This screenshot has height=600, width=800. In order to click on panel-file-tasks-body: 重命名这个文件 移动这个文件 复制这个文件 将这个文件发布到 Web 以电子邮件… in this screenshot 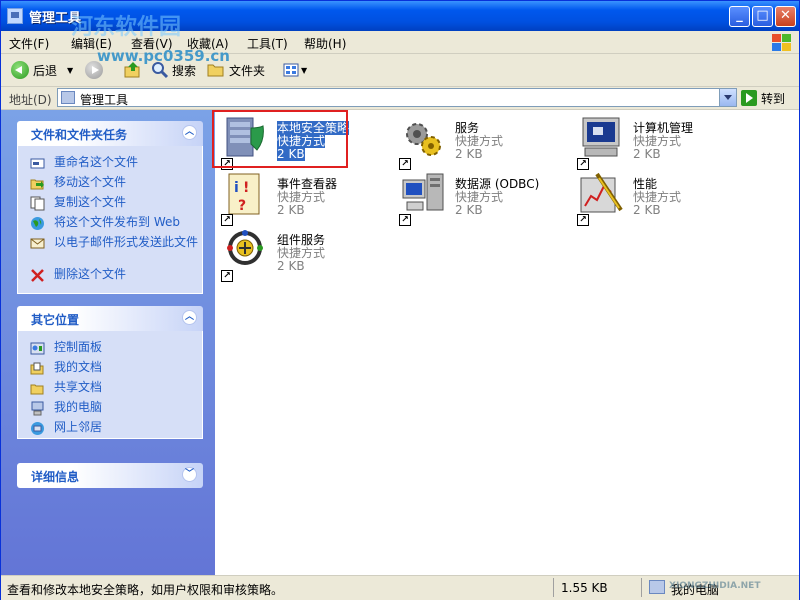, I will do `click(110, 220)`.